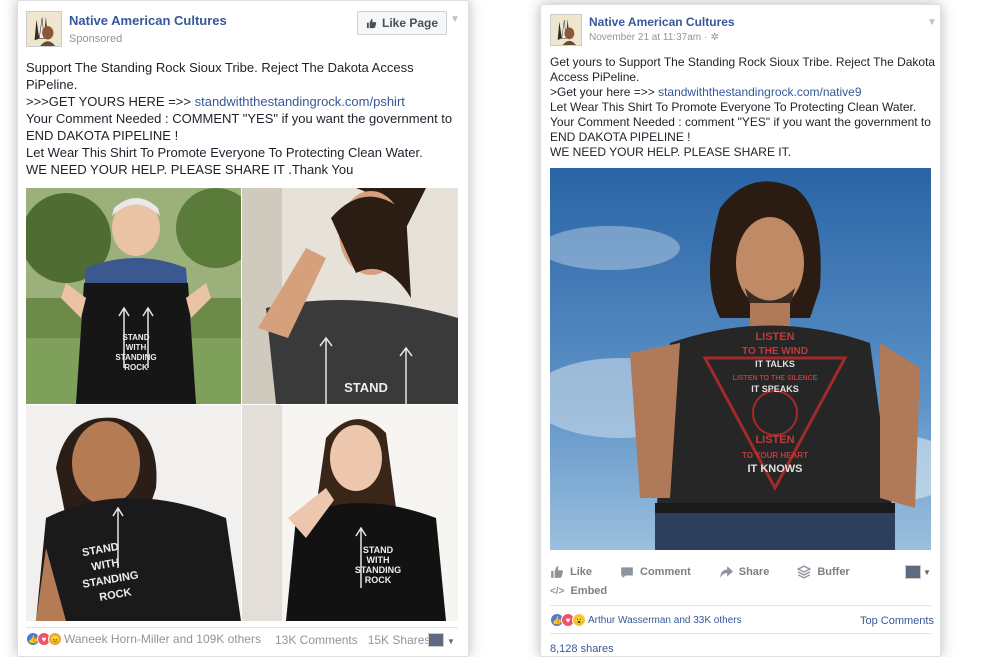 Image resolution: width=990 pixels, height=657 pixels. I want to click on reactions-summary: 👍 ♥ 😠 Waneek Horn-Miller and 109K others, so click(143, 639).